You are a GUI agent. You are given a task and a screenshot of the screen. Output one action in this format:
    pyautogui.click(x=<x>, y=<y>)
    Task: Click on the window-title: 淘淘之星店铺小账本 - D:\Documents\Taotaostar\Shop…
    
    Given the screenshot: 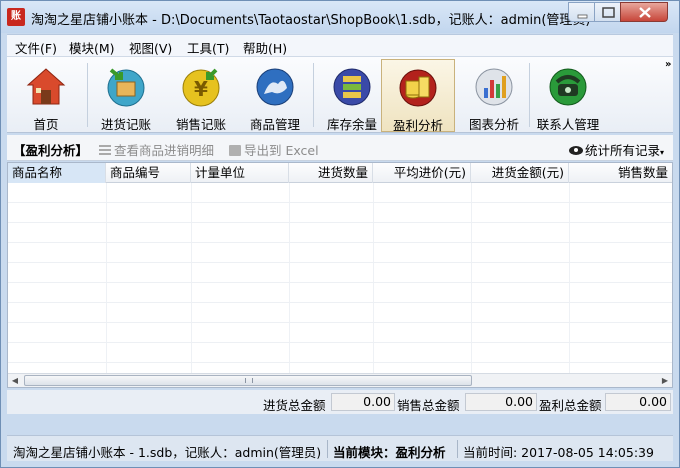 What is the action you would take?
    pyautogui.click(x=311, y=20)
    